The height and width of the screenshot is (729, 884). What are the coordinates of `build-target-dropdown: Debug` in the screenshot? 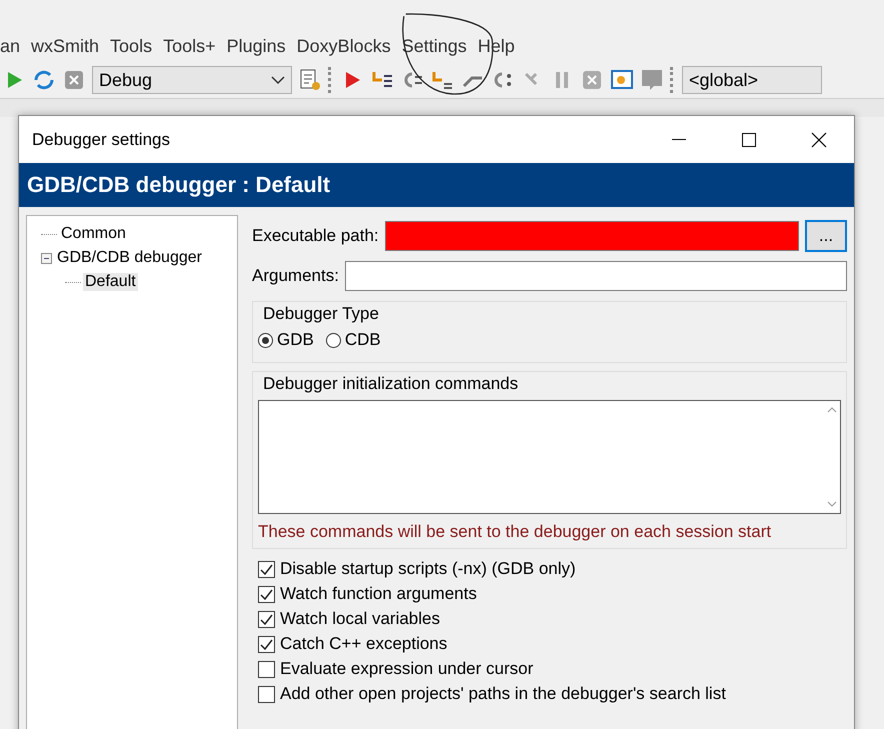 It's located at (192, 80).